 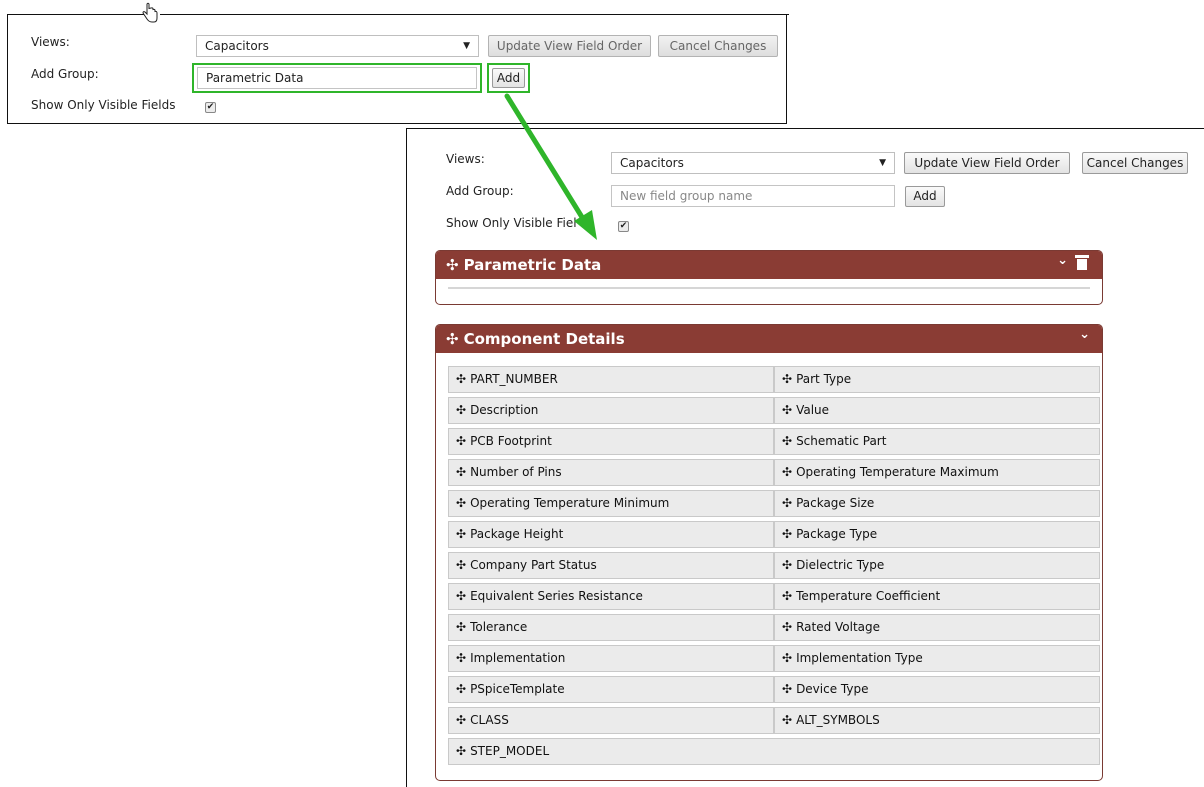 What do you see at coordinates (511, 223) in the screenshot?
I see `show-visible-fields-label: Show Only Visible Fiel` at bounding box center [511, 223].